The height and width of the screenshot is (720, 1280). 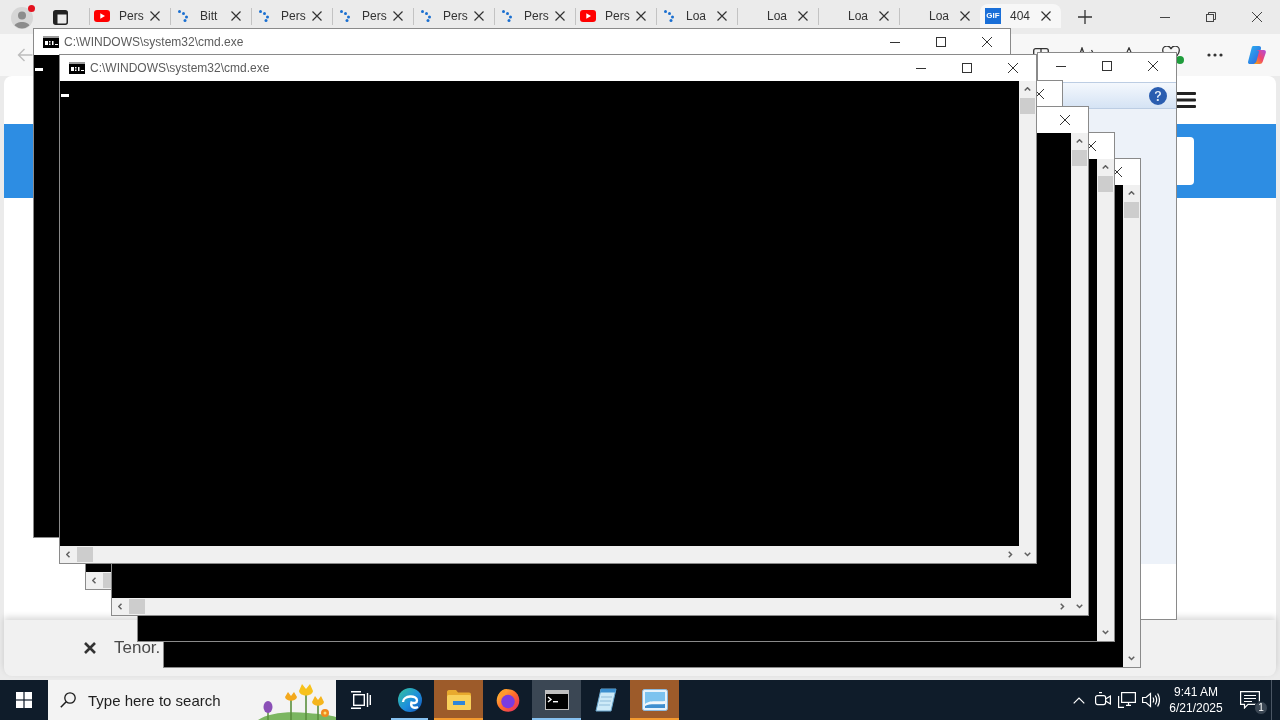 I want to click on plus-icon, so click(x=1085, y=17).